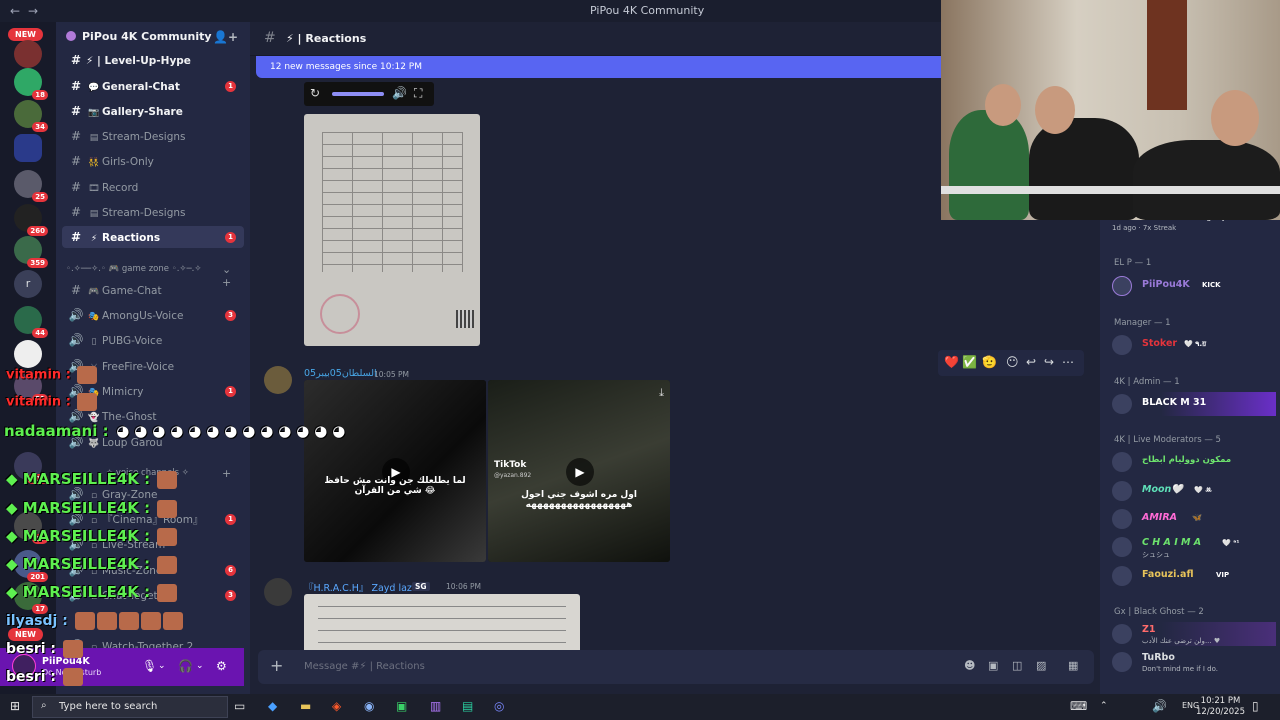 The image size is (1280, 720). Describe the element at coordinates (1068, 362) in the screenshot. I see `more-options-button: ⋯` at that location.